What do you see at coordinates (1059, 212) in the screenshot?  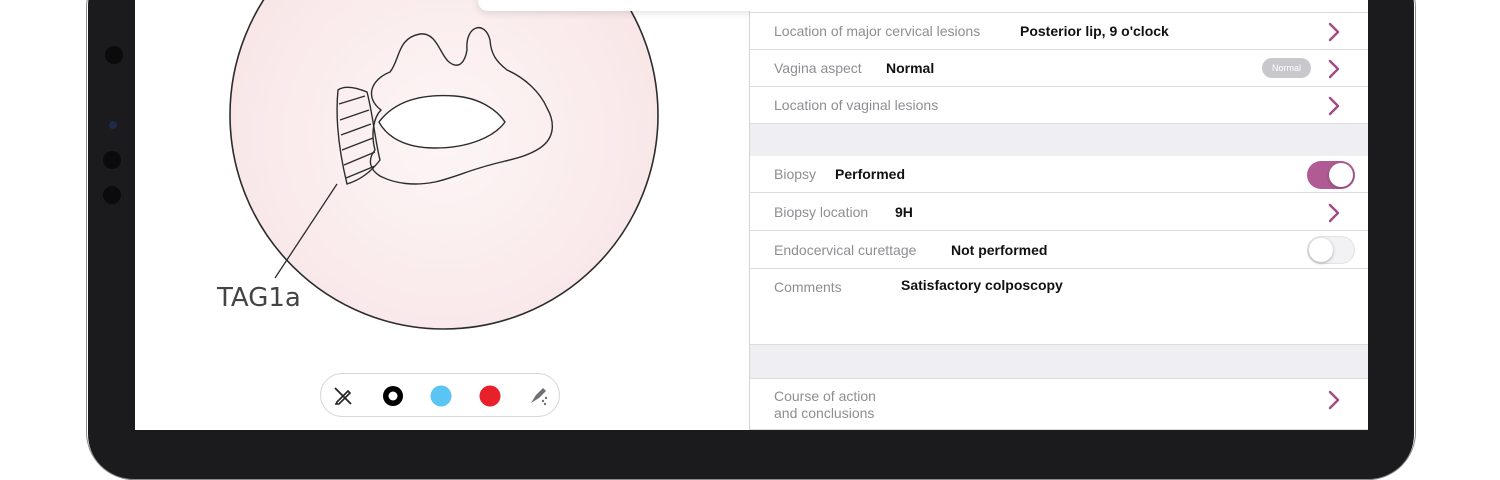 I see `row-biopsy-location: Biopsy location 9H` at bounding box center [1059, 212].